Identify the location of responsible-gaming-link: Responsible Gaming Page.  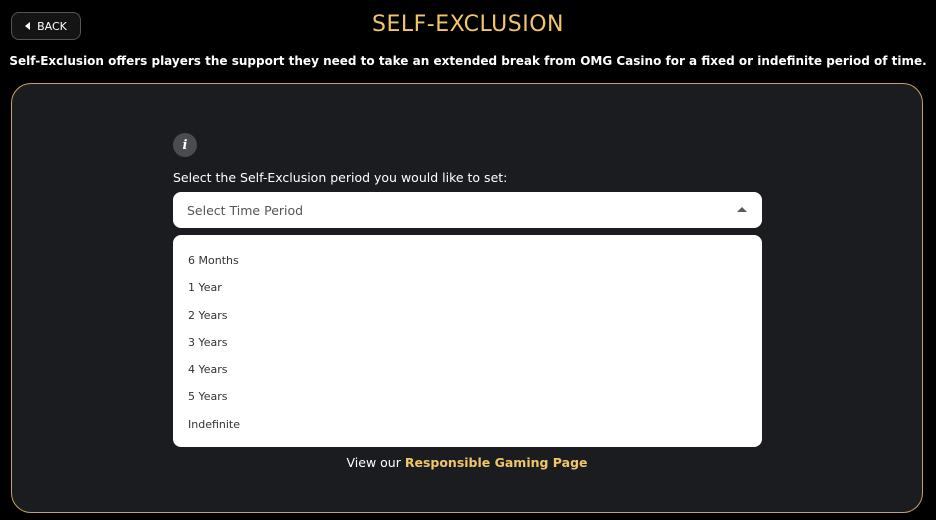
(496, 462).